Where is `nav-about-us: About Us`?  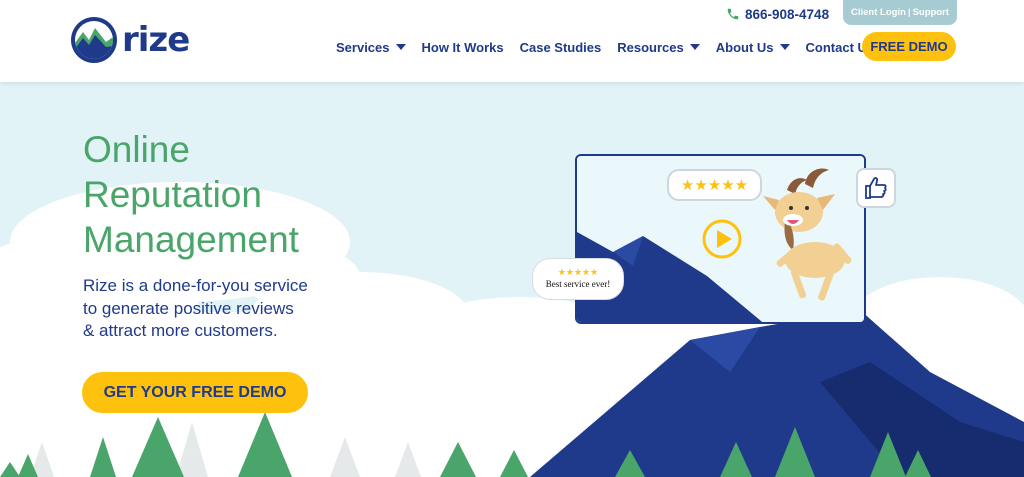 nav-about-us: About Us is located at coordinates (753, 47).